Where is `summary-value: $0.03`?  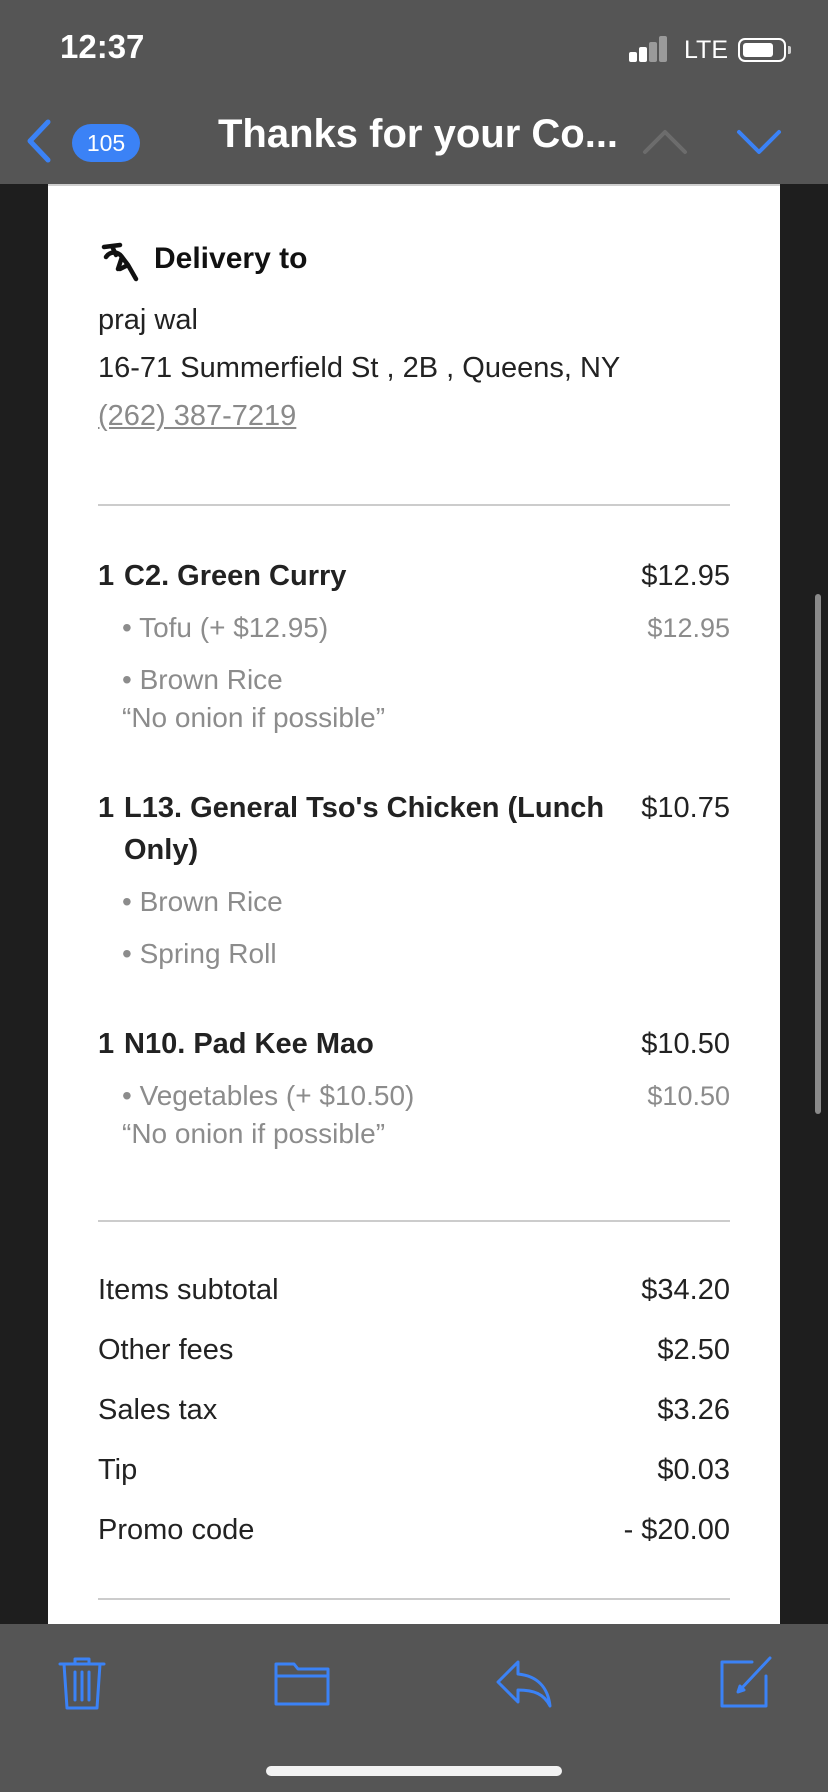
summary-value: $0.03 is located at coordinates (693, 1470).